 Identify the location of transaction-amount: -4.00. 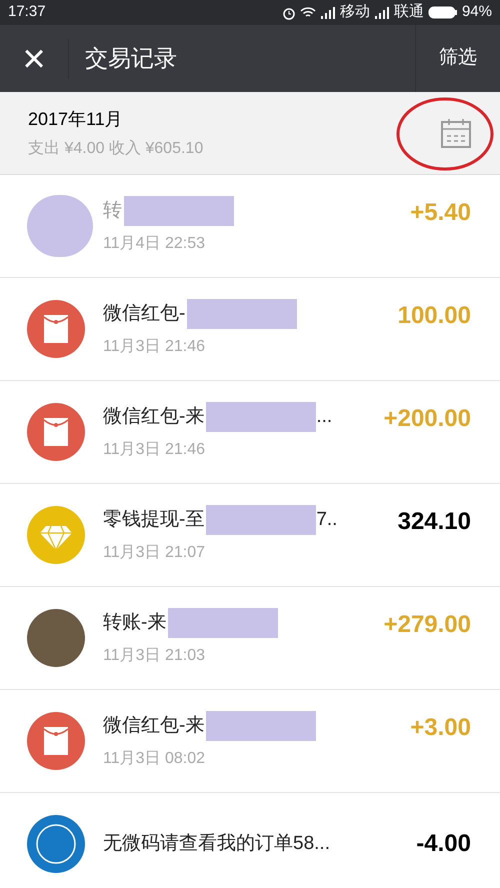
(443, 844).